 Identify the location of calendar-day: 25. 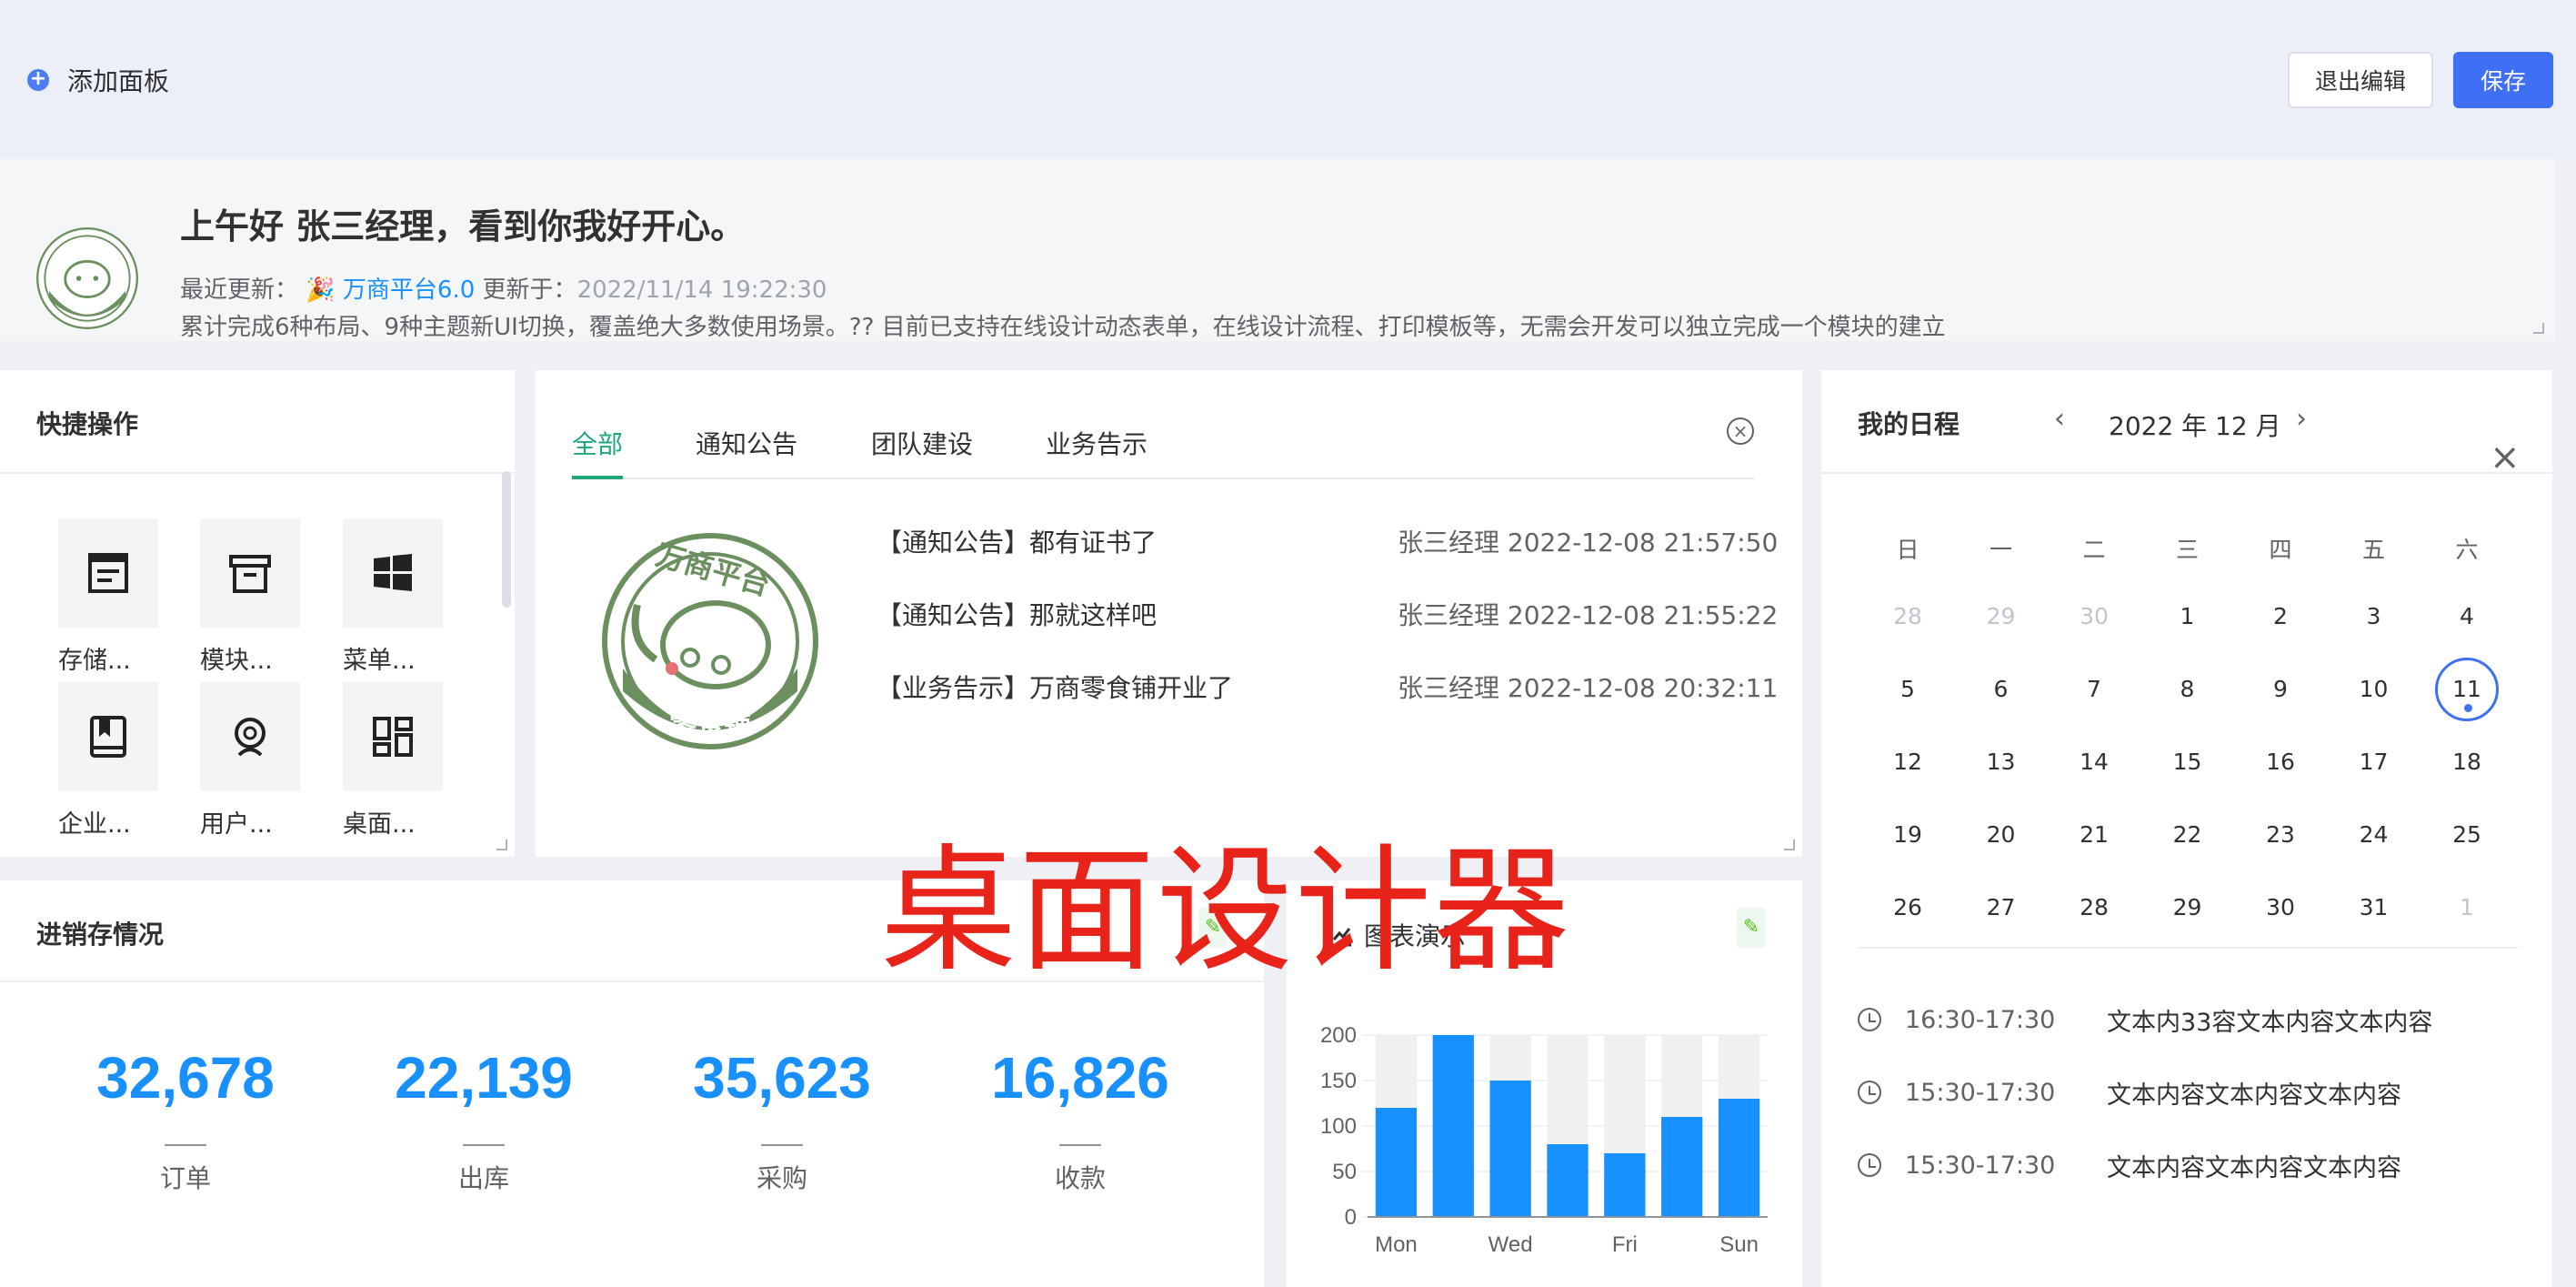
(2467, 835).